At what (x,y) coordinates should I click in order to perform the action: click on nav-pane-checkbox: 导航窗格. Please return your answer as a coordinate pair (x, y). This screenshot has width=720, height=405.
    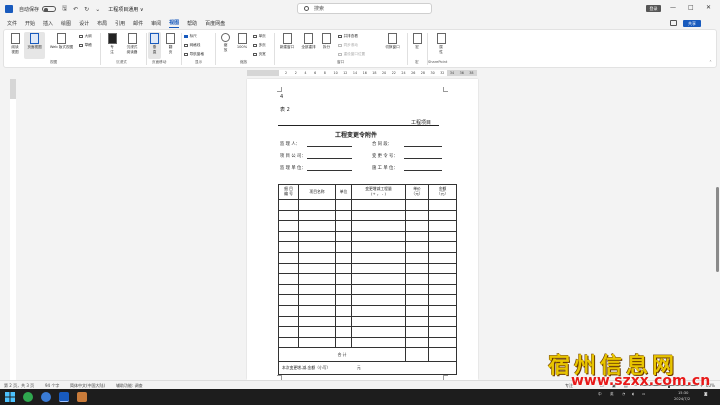
    Looking at the image, I should click on (194, 54).